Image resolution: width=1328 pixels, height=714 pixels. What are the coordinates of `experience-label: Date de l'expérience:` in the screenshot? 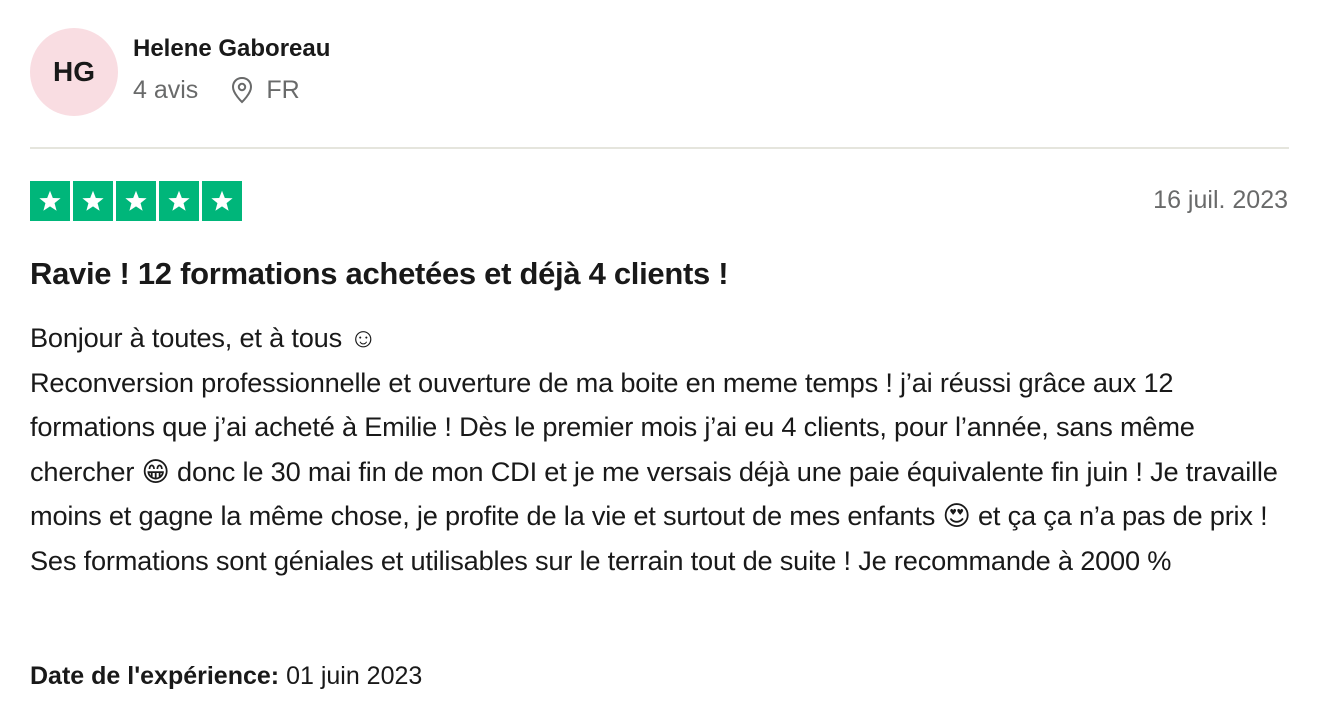 It's located at (155, 676).